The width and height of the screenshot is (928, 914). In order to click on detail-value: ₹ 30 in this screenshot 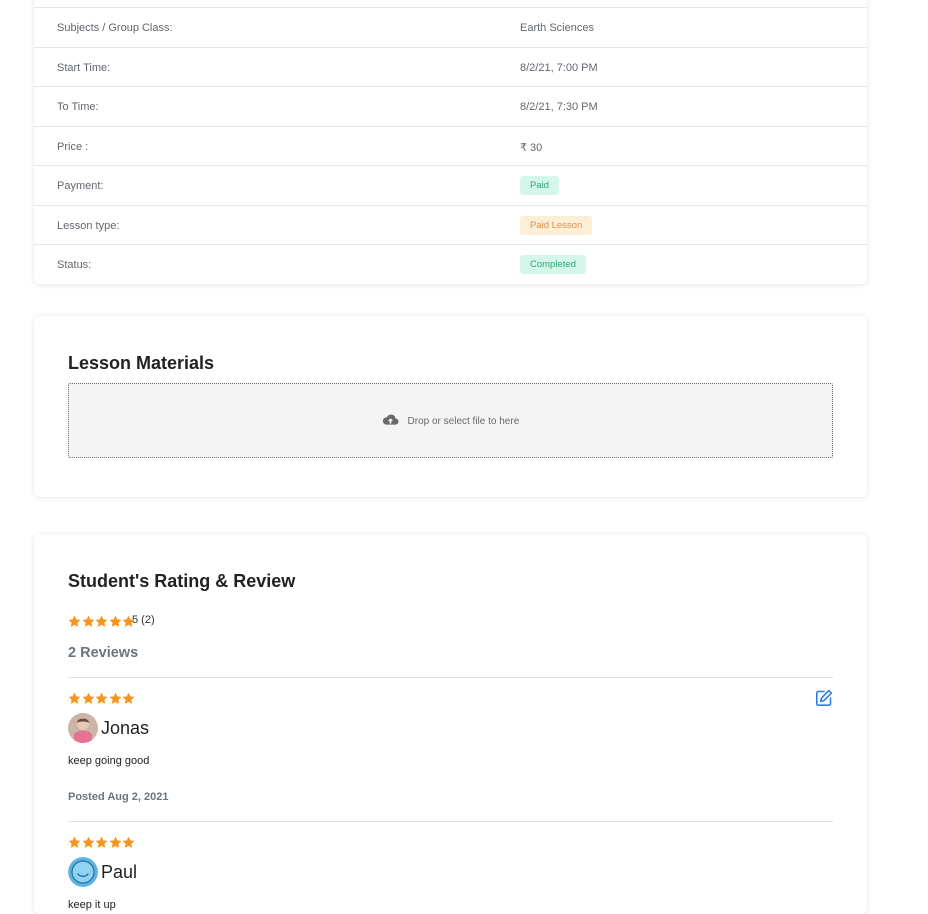, I will do `click(531, 148)`.